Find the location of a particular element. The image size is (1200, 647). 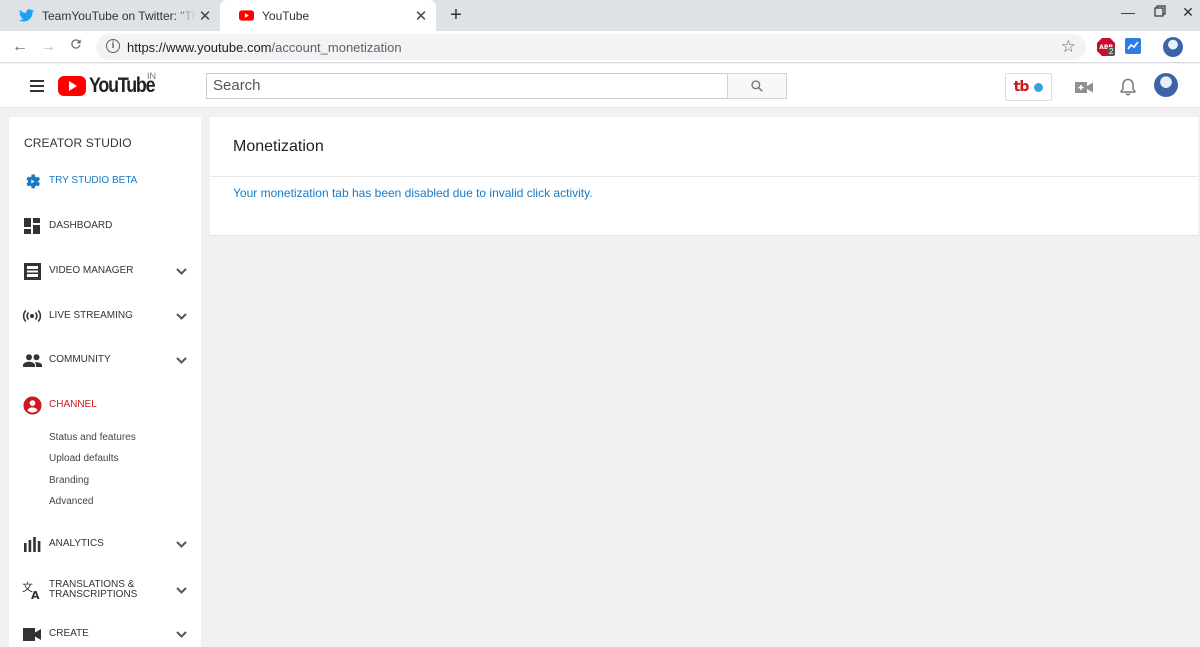

url-host: https://www.youtube.com is located at coordinates (199, 47).